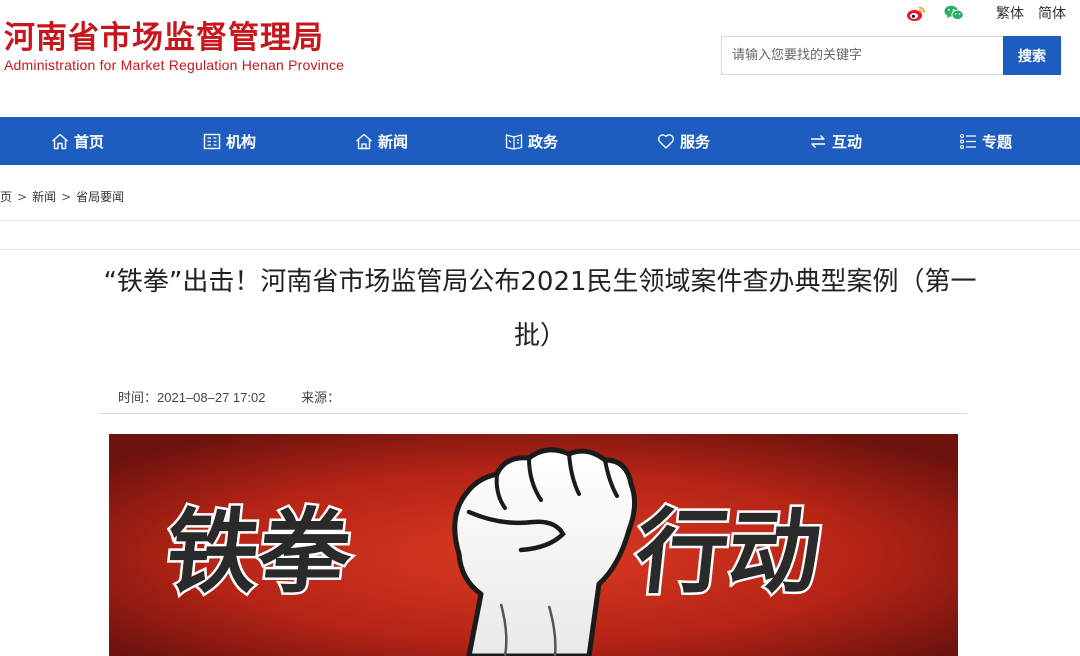 The width and height of the screenshot is (1080, 656). What do you see at coordinates (1032, 55) in the screenshot?
I see `search-button: 搜索` at bounding box center [1032, 55].